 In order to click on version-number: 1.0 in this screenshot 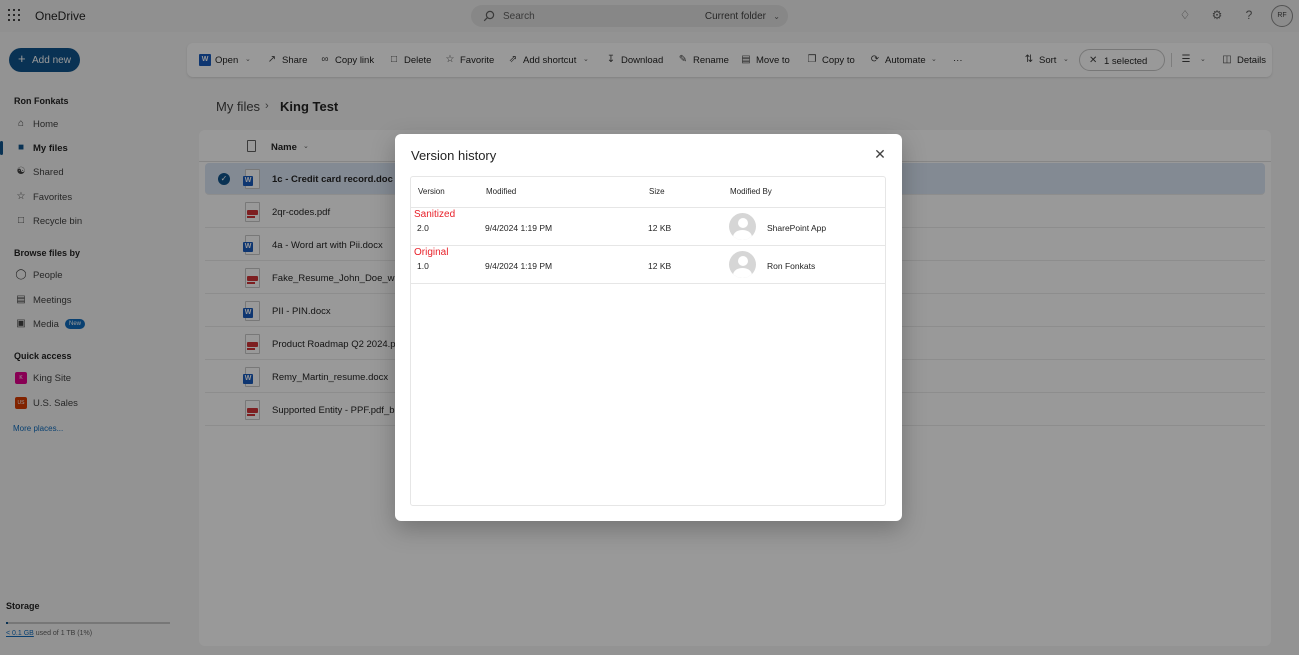, I will do `click(423, 266)`.